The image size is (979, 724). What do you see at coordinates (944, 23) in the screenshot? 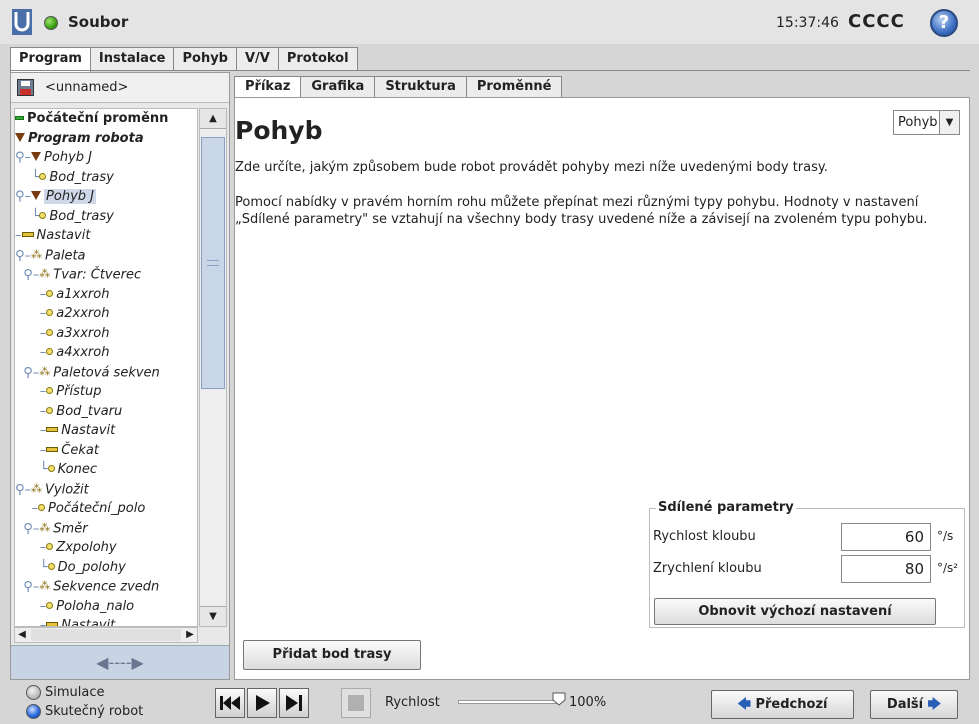
I see `help-icon: ?` at bounding box center [944, 23].